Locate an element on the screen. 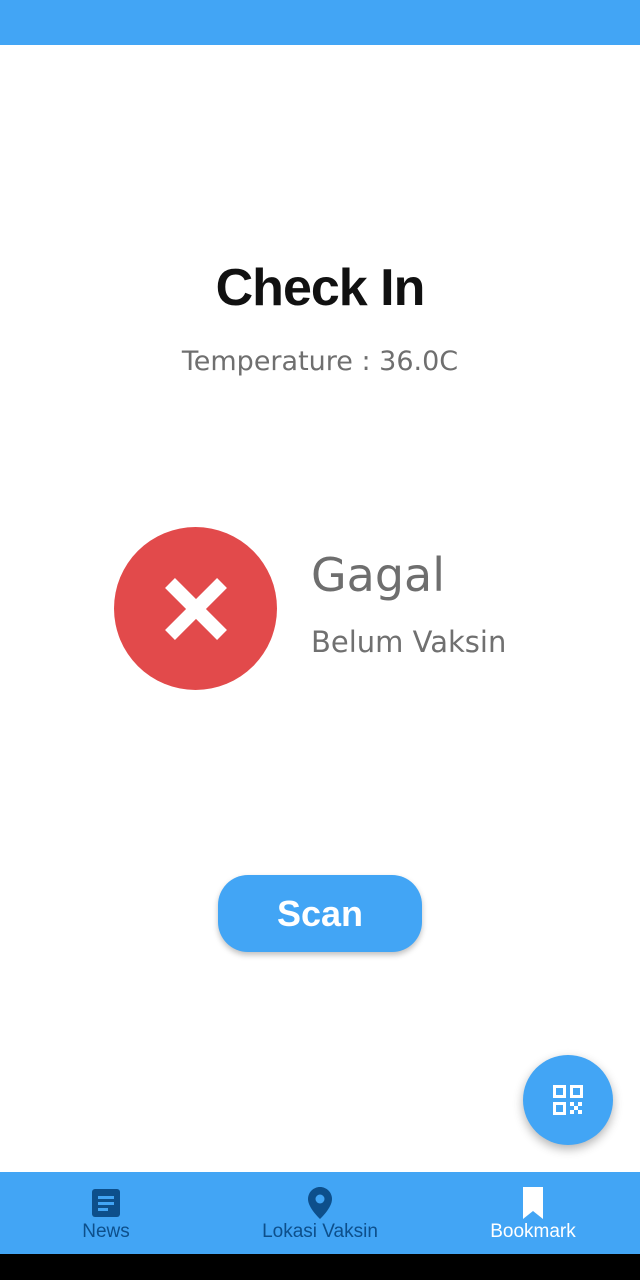  nav-label-news: News is located at coordinates (106, 1231).